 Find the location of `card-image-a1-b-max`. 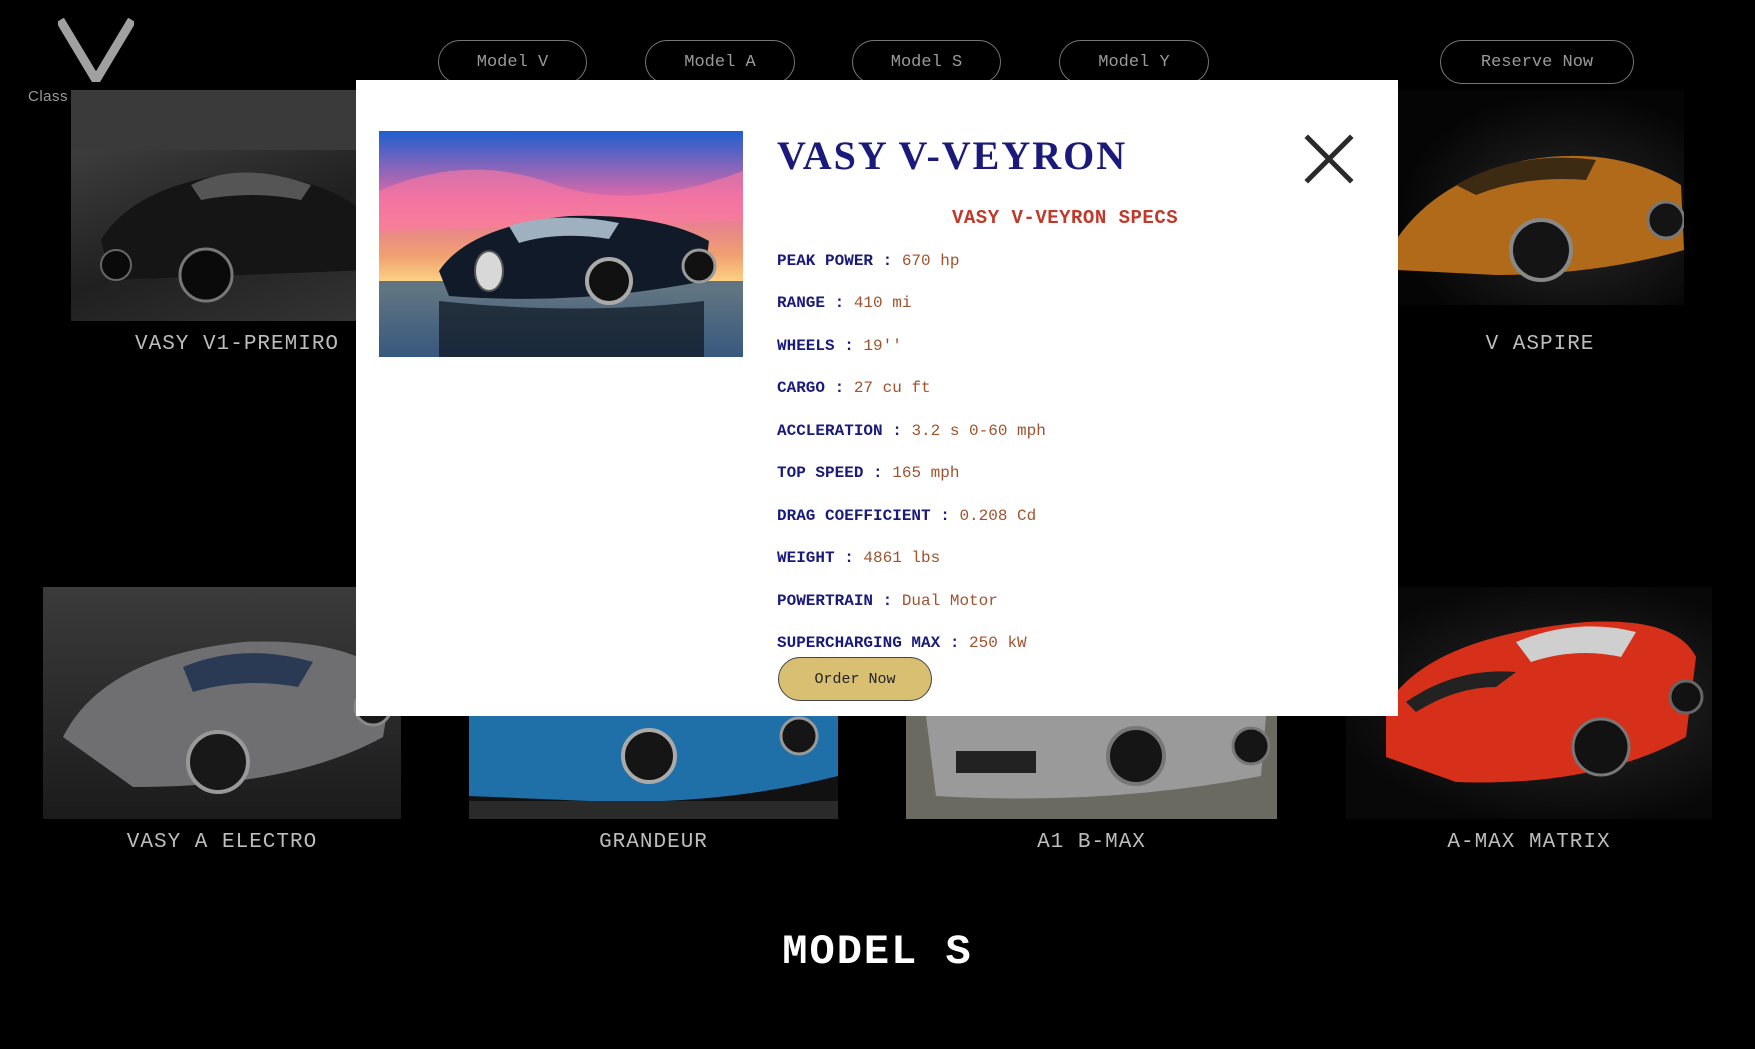

card-image-a1-b-max is located at coordinates (1091, 767).